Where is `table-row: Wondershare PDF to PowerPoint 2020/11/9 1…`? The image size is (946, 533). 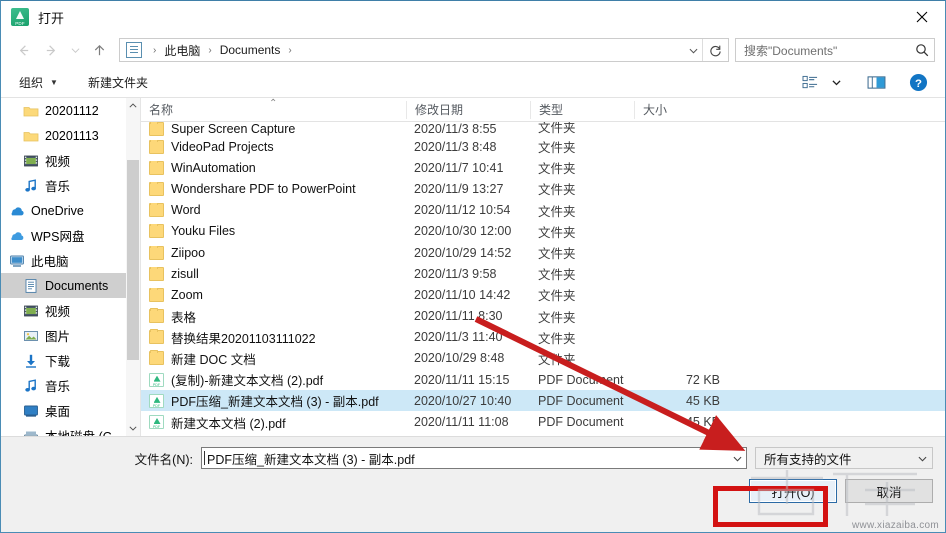 table-row: Wondershare PDF to PowerPoint 2020/11/9 1… is located at coordinates (543, 188).